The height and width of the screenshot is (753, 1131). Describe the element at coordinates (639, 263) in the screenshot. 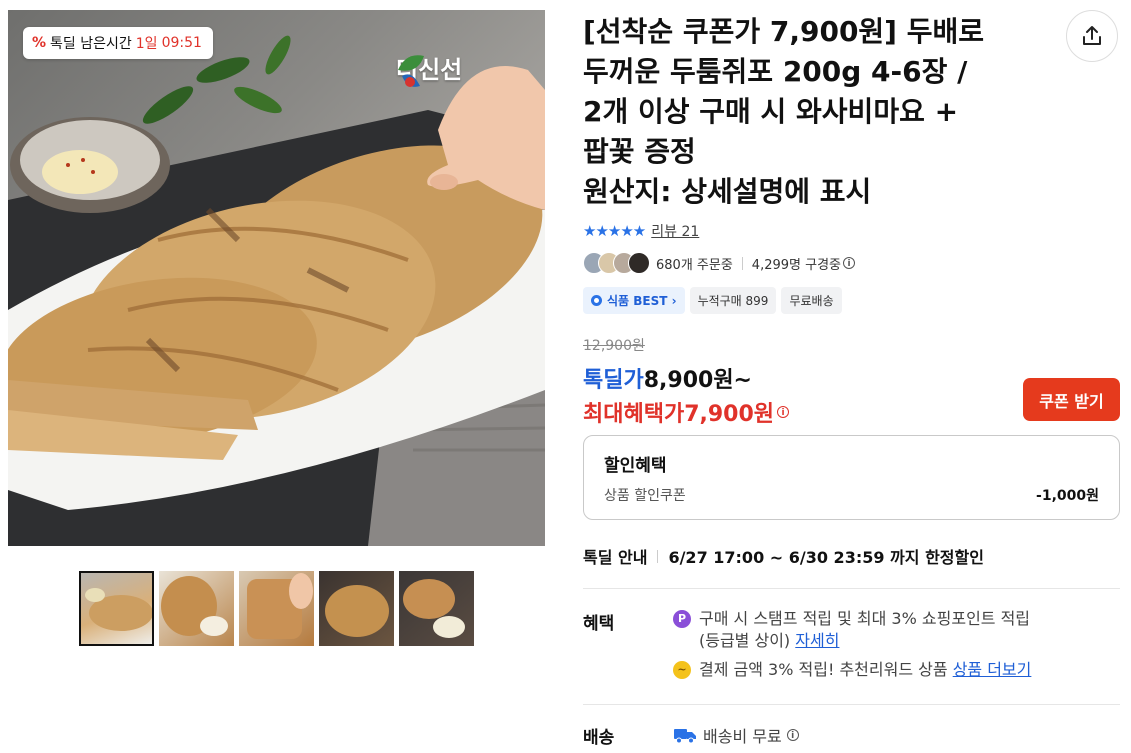

I see `avatar` at that location.